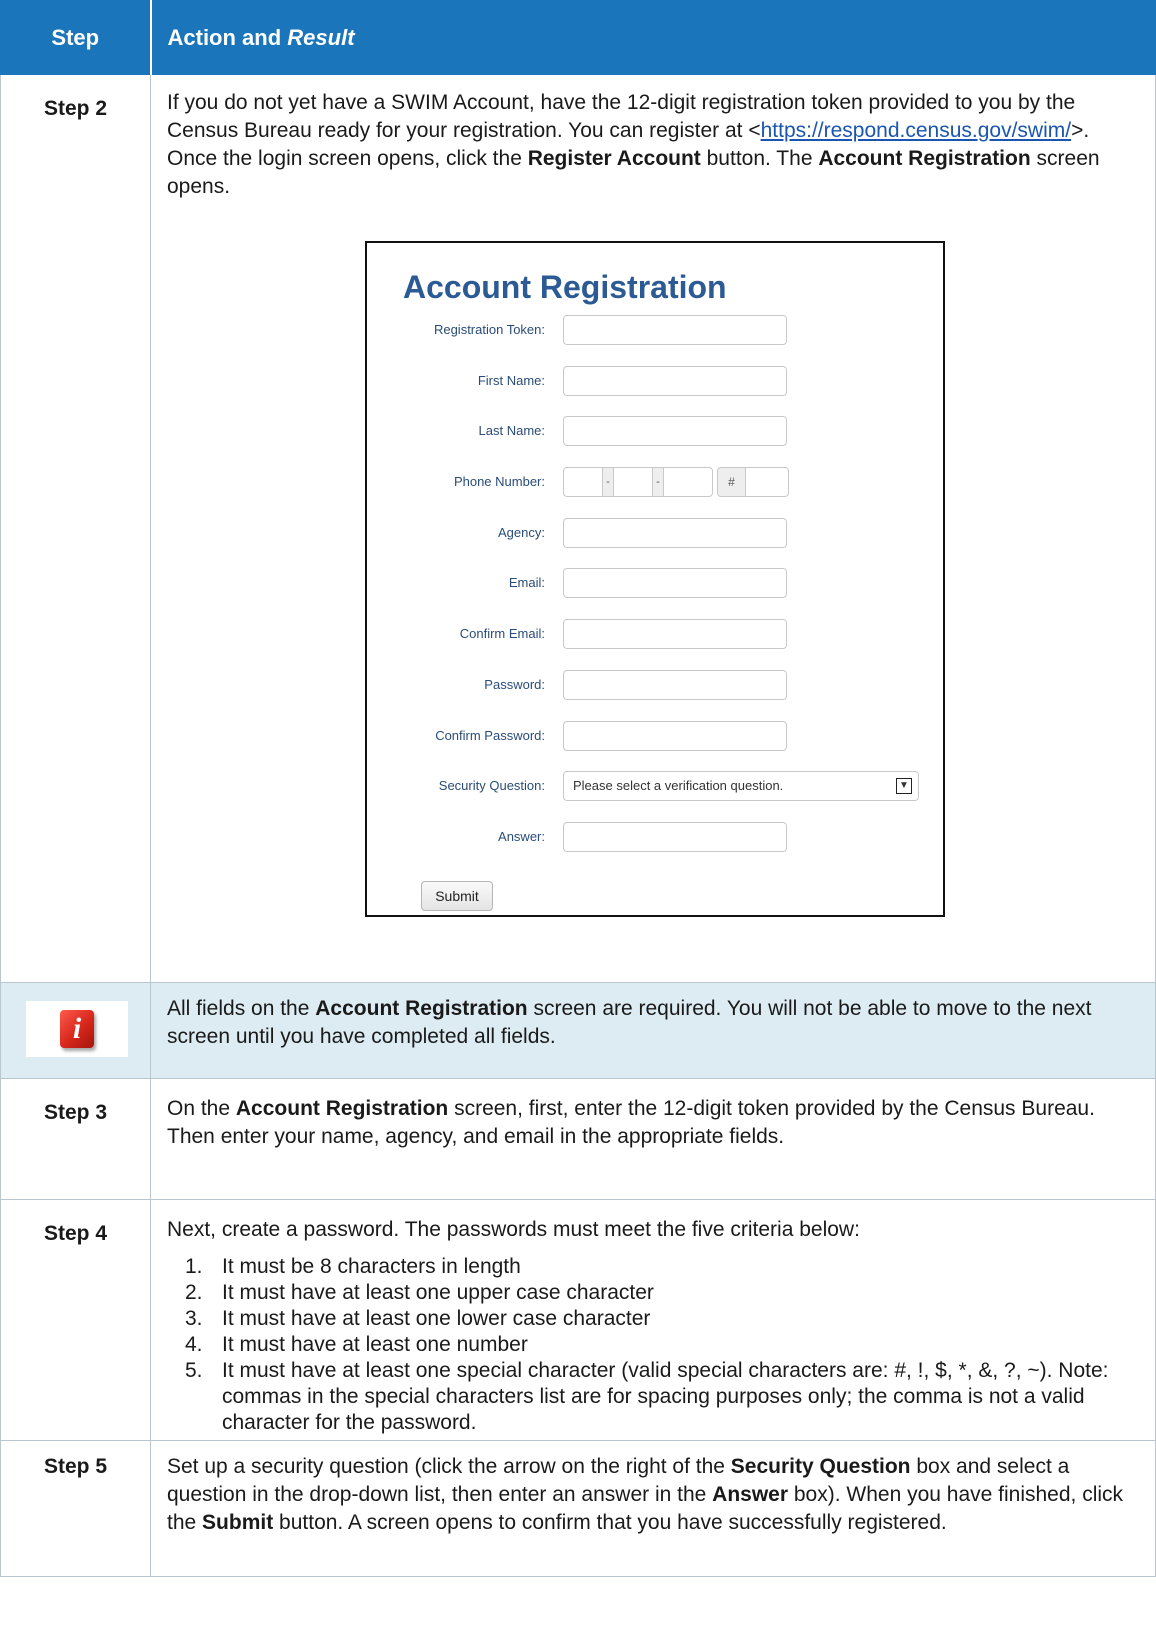  Describe the element at coordinates (820, 1466) in the screenshot. I see `bold-security-question: Security Question` at that location.